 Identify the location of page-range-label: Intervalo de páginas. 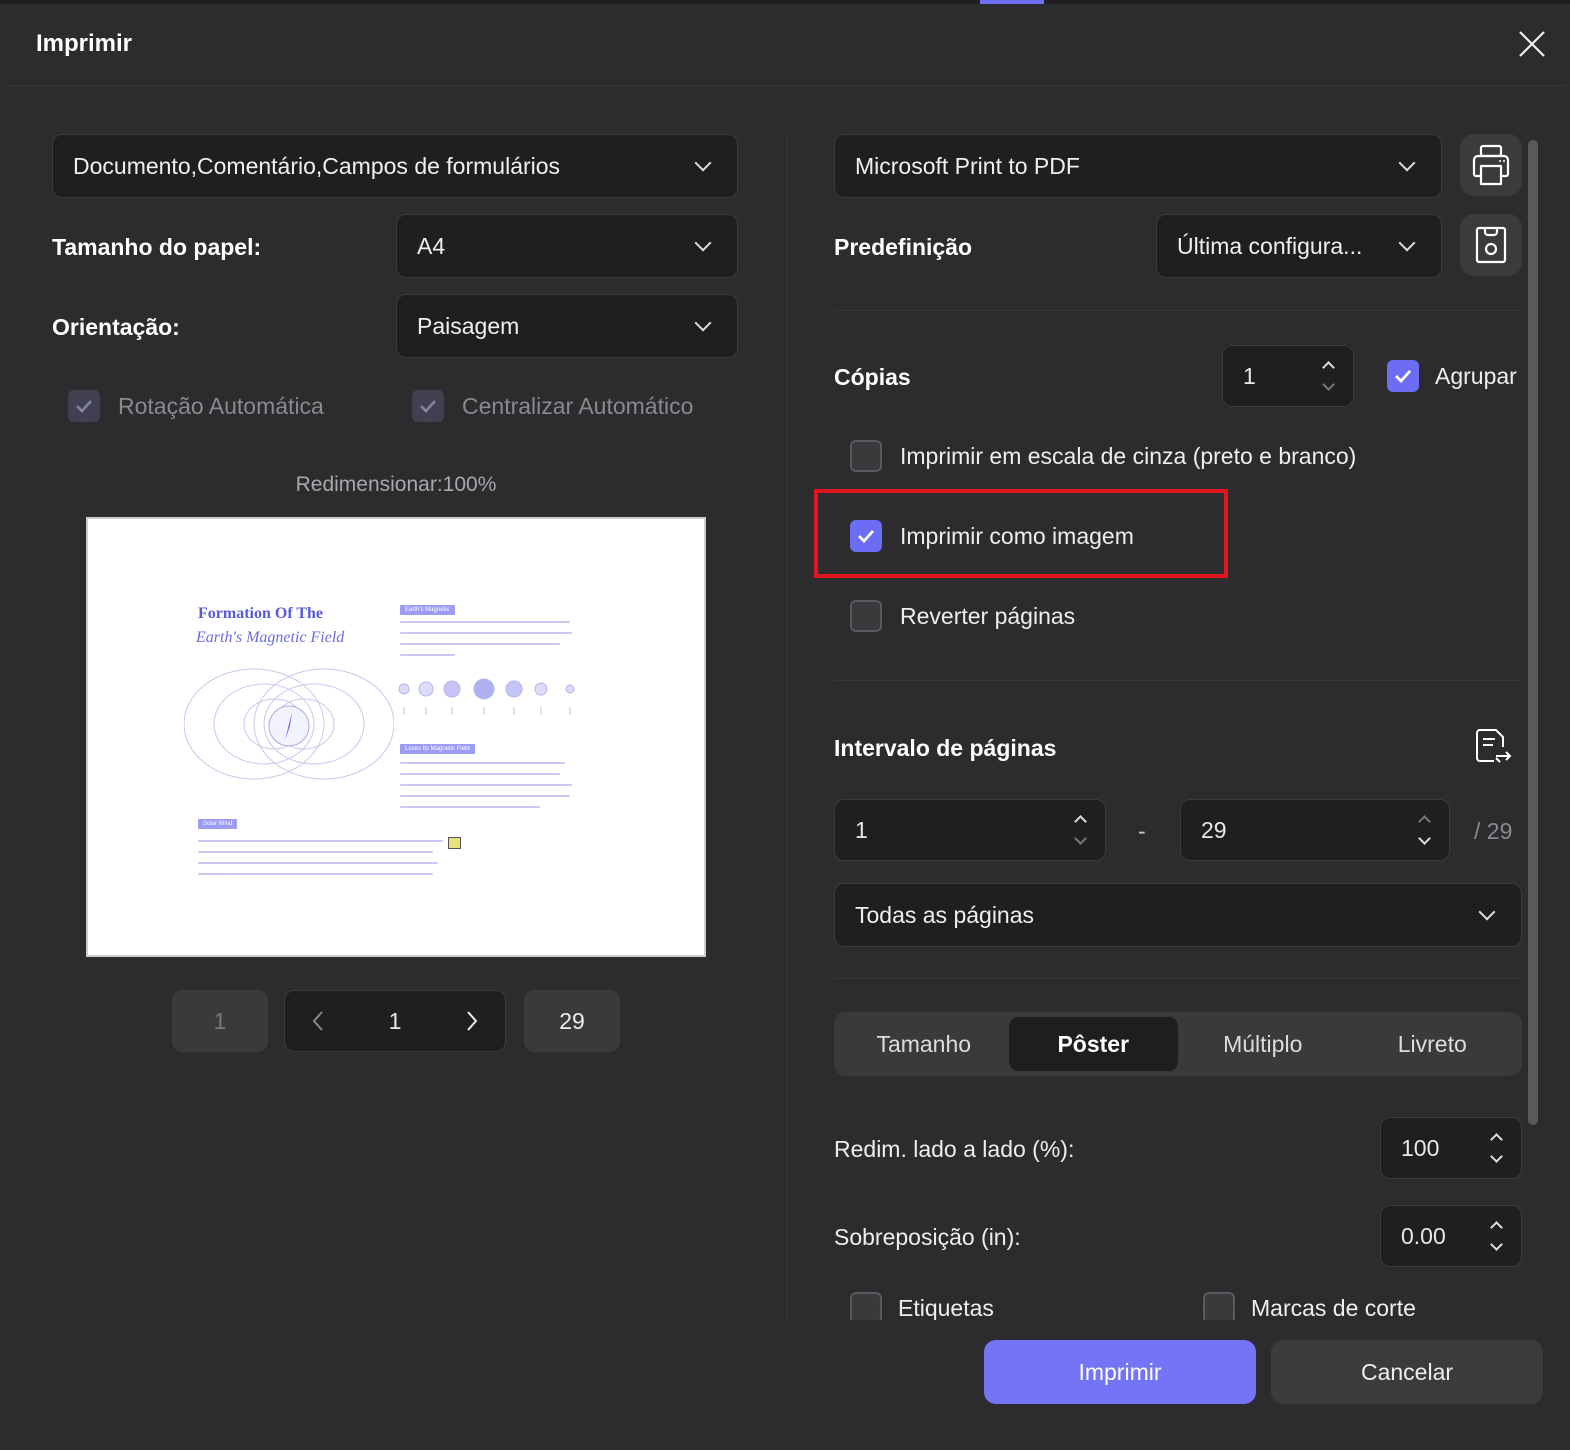
(945, 748).